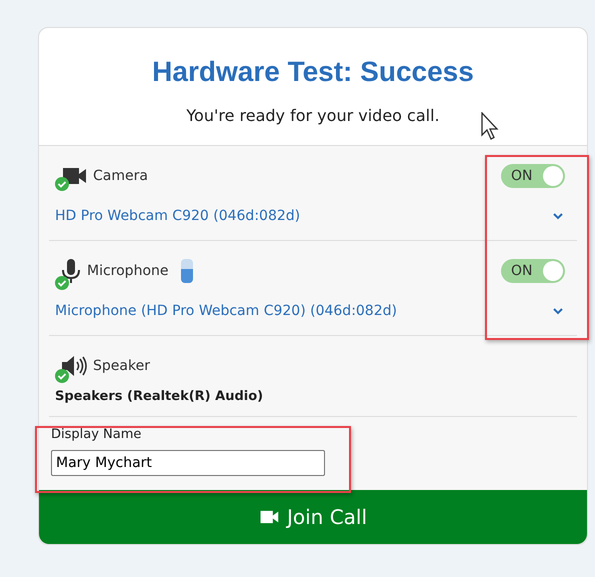  I want to click on device-select: HD Pro Webcam C920 (046d:082d), so click(177, 216).